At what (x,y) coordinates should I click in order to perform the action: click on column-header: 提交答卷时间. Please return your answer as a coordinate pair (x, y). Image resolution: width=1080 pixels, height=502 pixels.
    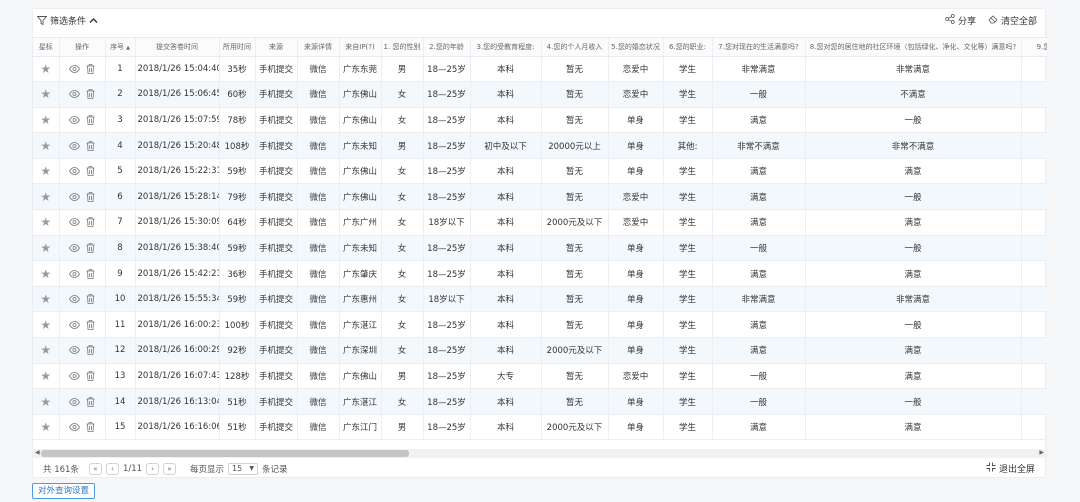
    Looking at the image, I should click on (177, 47).